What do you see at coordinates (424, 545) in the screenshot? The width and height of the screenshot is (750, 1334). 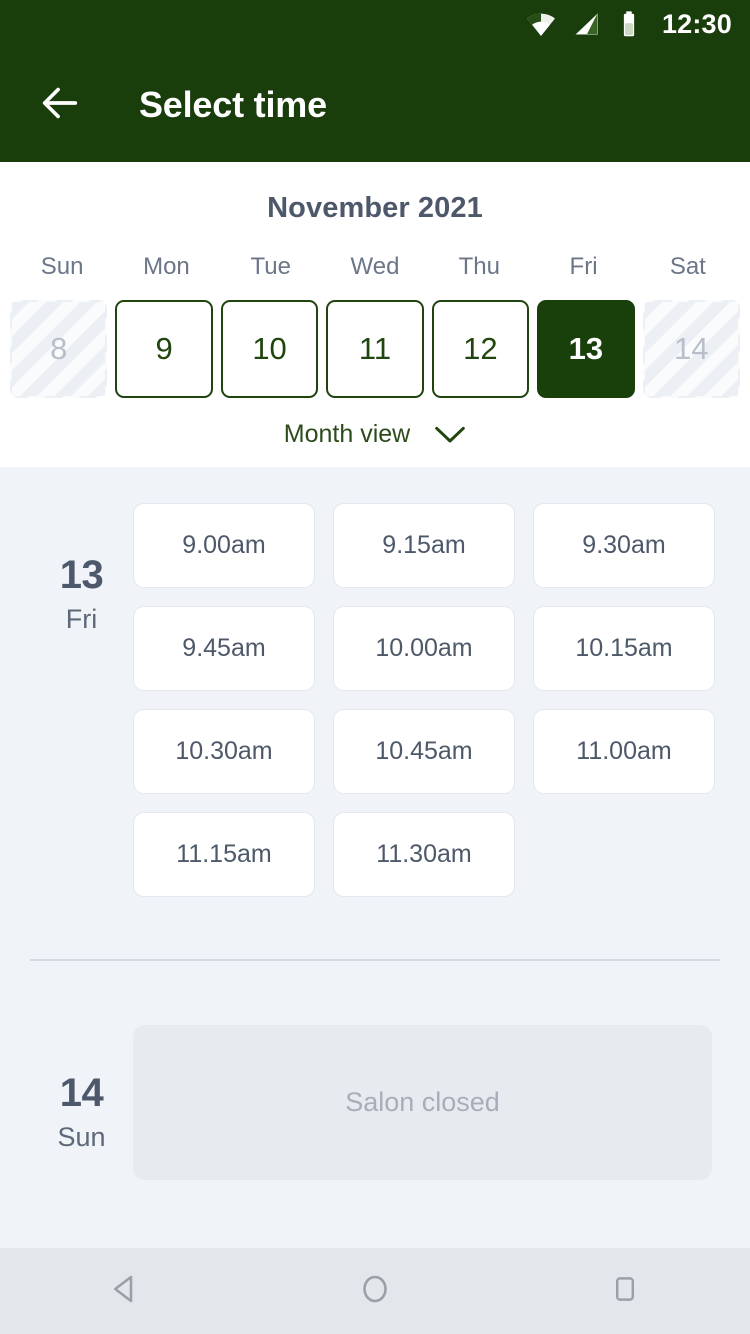 I see `time-slot: 9.15am` at bounding box center [424, 545].